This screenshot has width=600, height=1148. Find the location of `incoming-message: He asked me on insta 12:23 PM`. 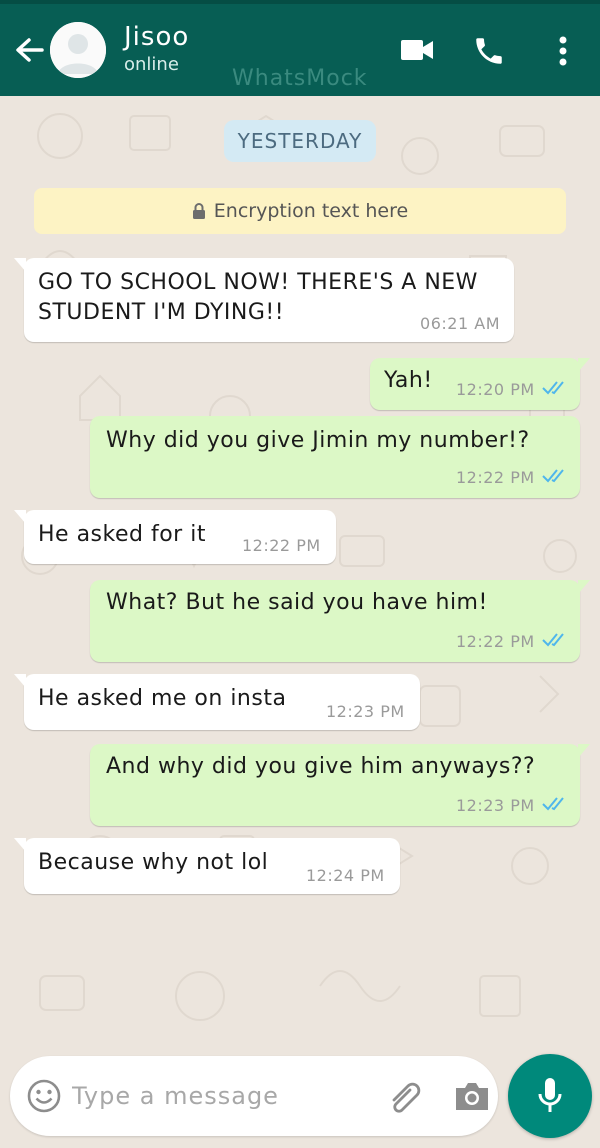

incoming-message: He asked me on insta 12:23 PM is located at coordinates (217, 702).